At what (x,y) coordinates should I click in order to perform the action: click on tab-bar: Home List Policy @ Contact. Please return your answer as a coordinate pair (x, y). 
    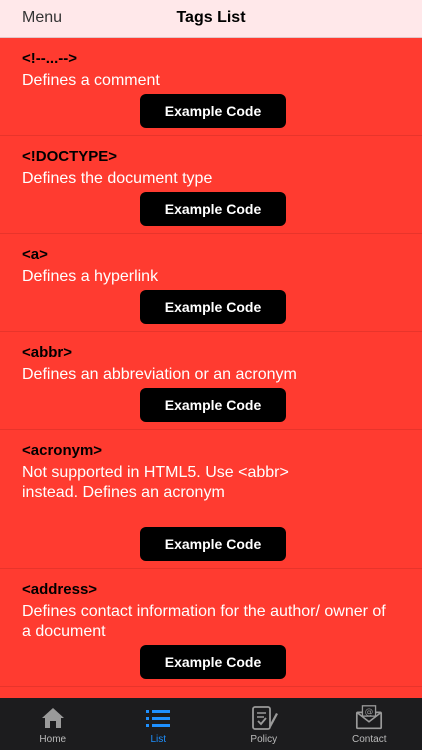
    Looking at the image, I should click on (211, 724).